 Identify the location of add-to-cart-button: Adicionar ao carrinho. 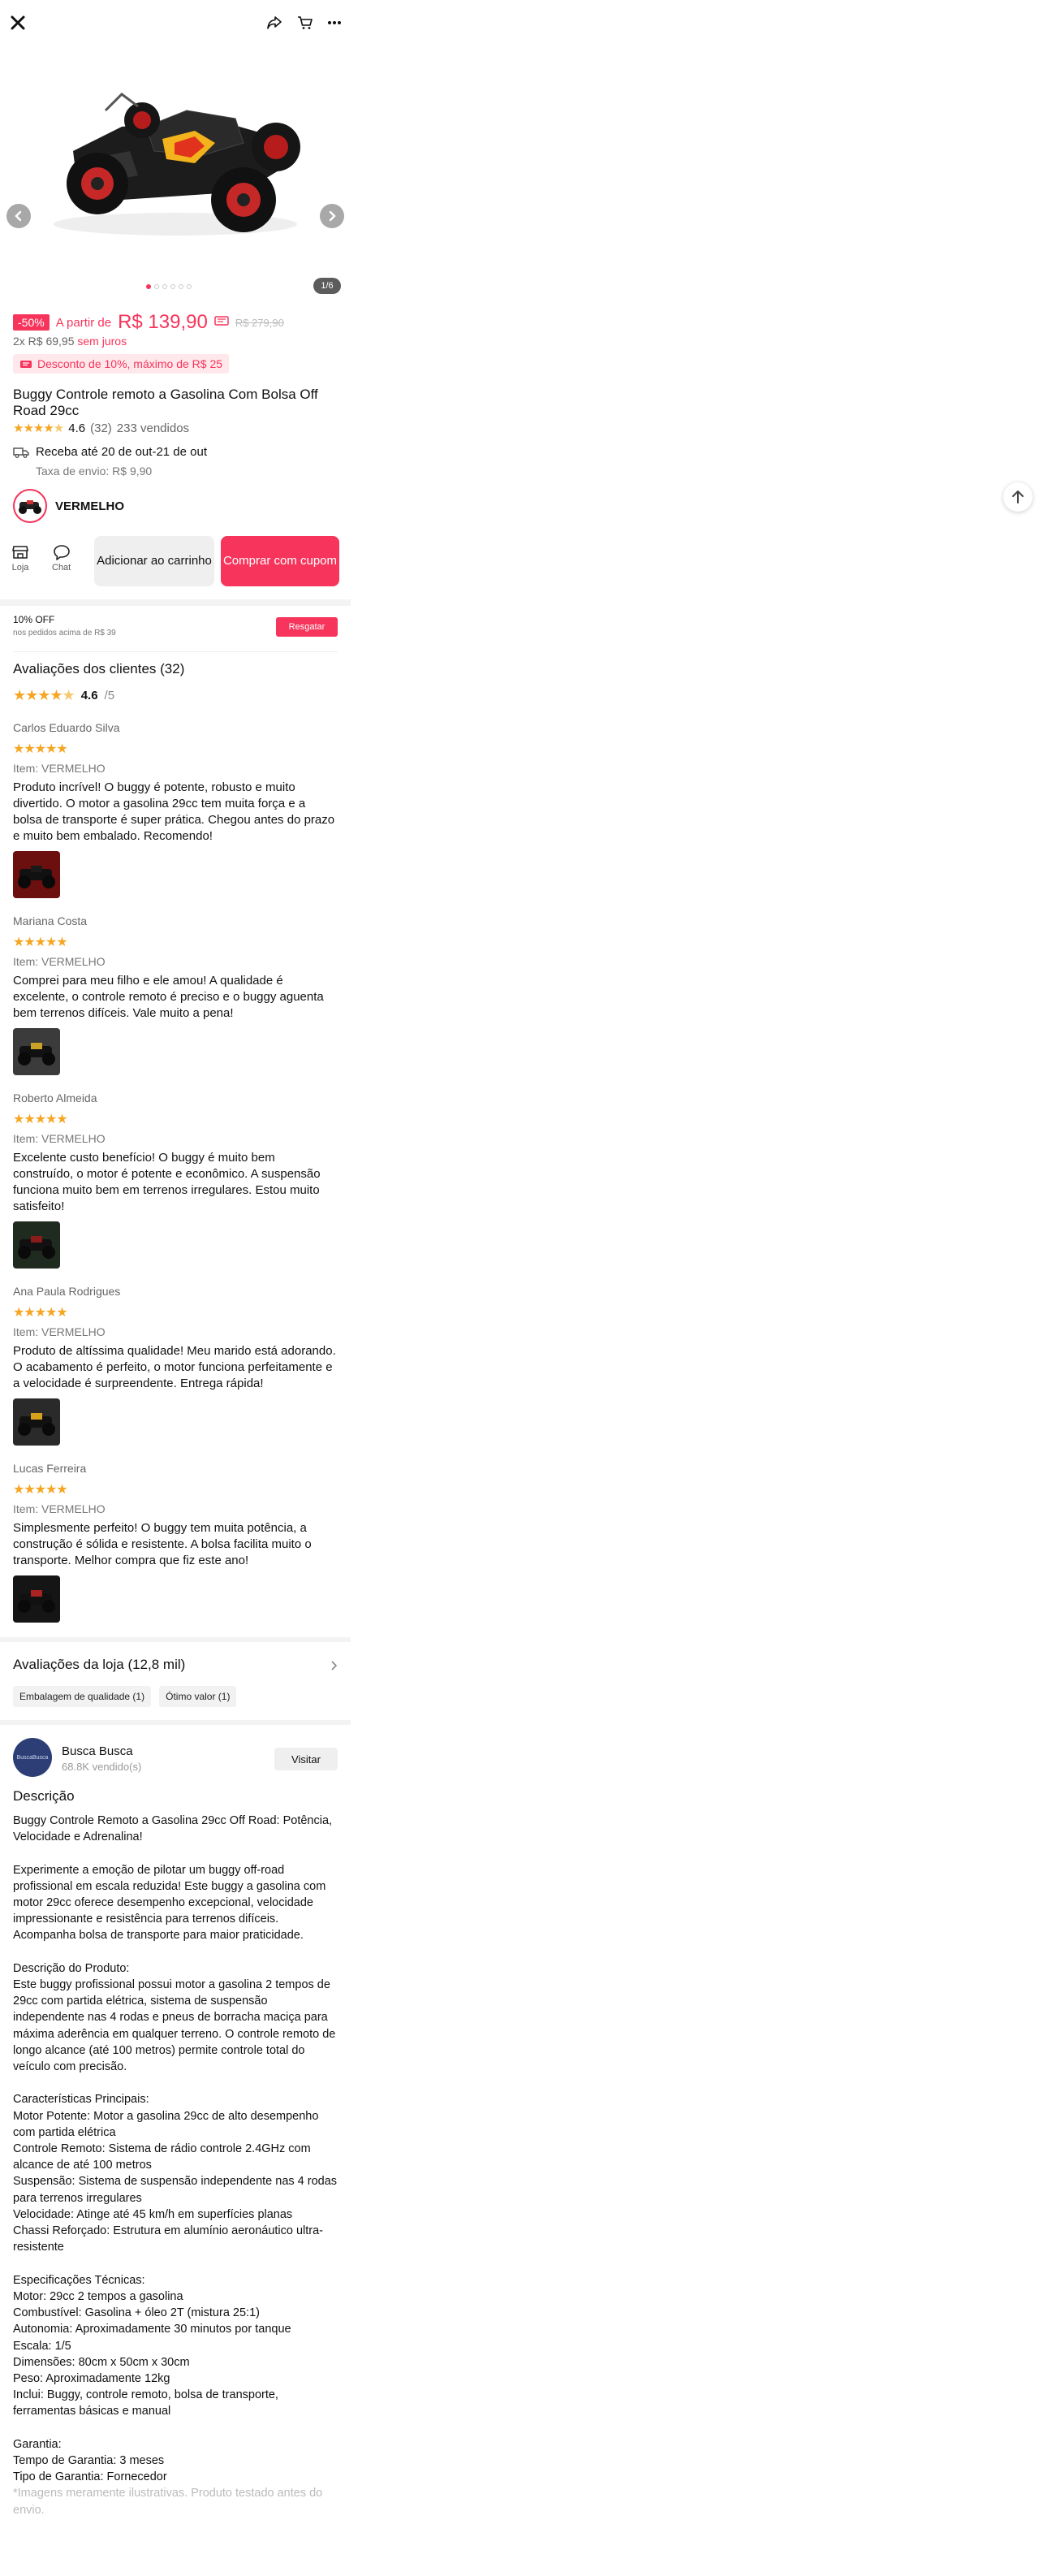
(154, 561).